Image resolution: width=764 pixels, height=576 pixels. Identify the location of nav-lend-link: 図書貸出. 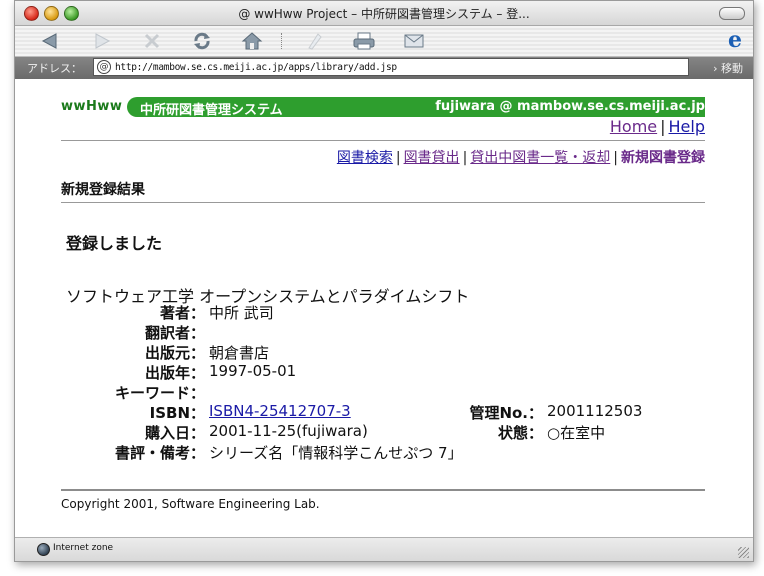
(432, 158).